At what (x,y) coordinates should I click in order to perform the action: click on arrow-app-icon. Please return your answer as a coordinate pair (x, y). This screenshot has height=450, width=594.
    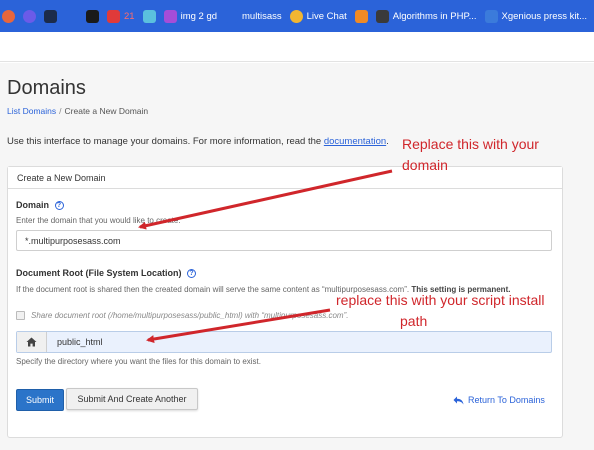
    Looking at the image, I should click on (71, 16).